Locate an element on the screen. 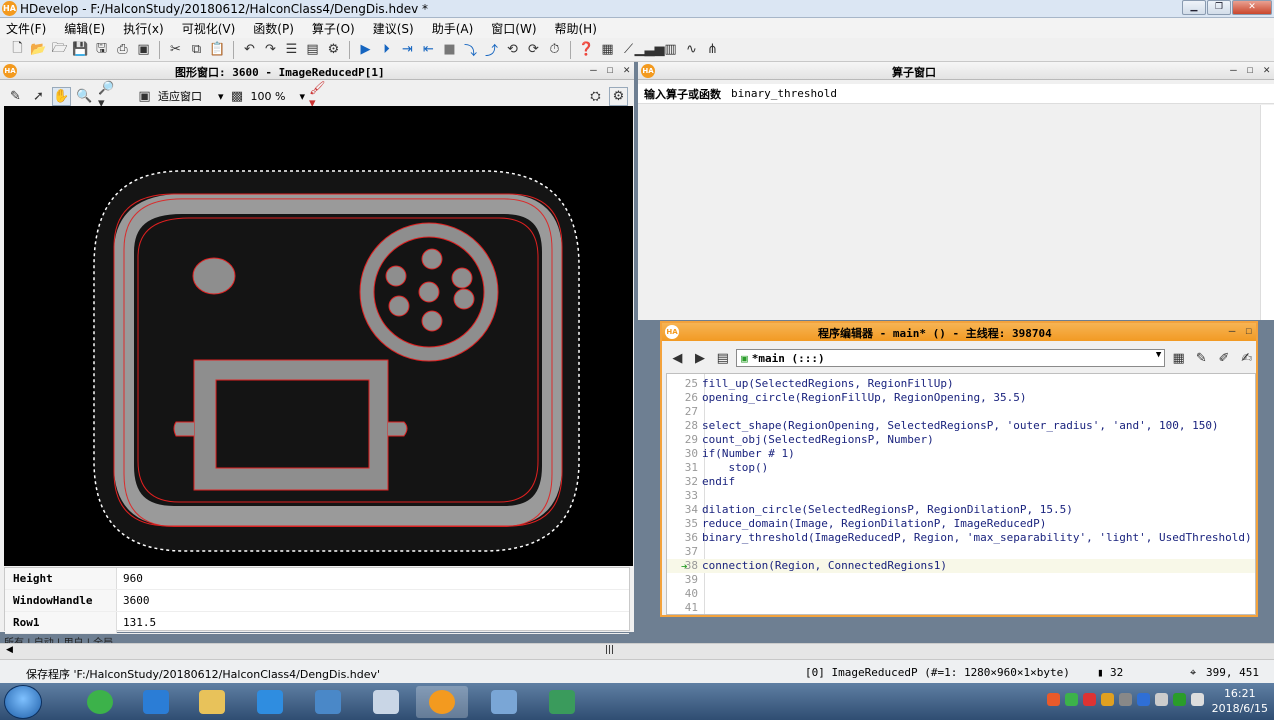 The height and width of the screenshot is (720, 1274). run-icon: ▶ is located at coordinates (365, 49).